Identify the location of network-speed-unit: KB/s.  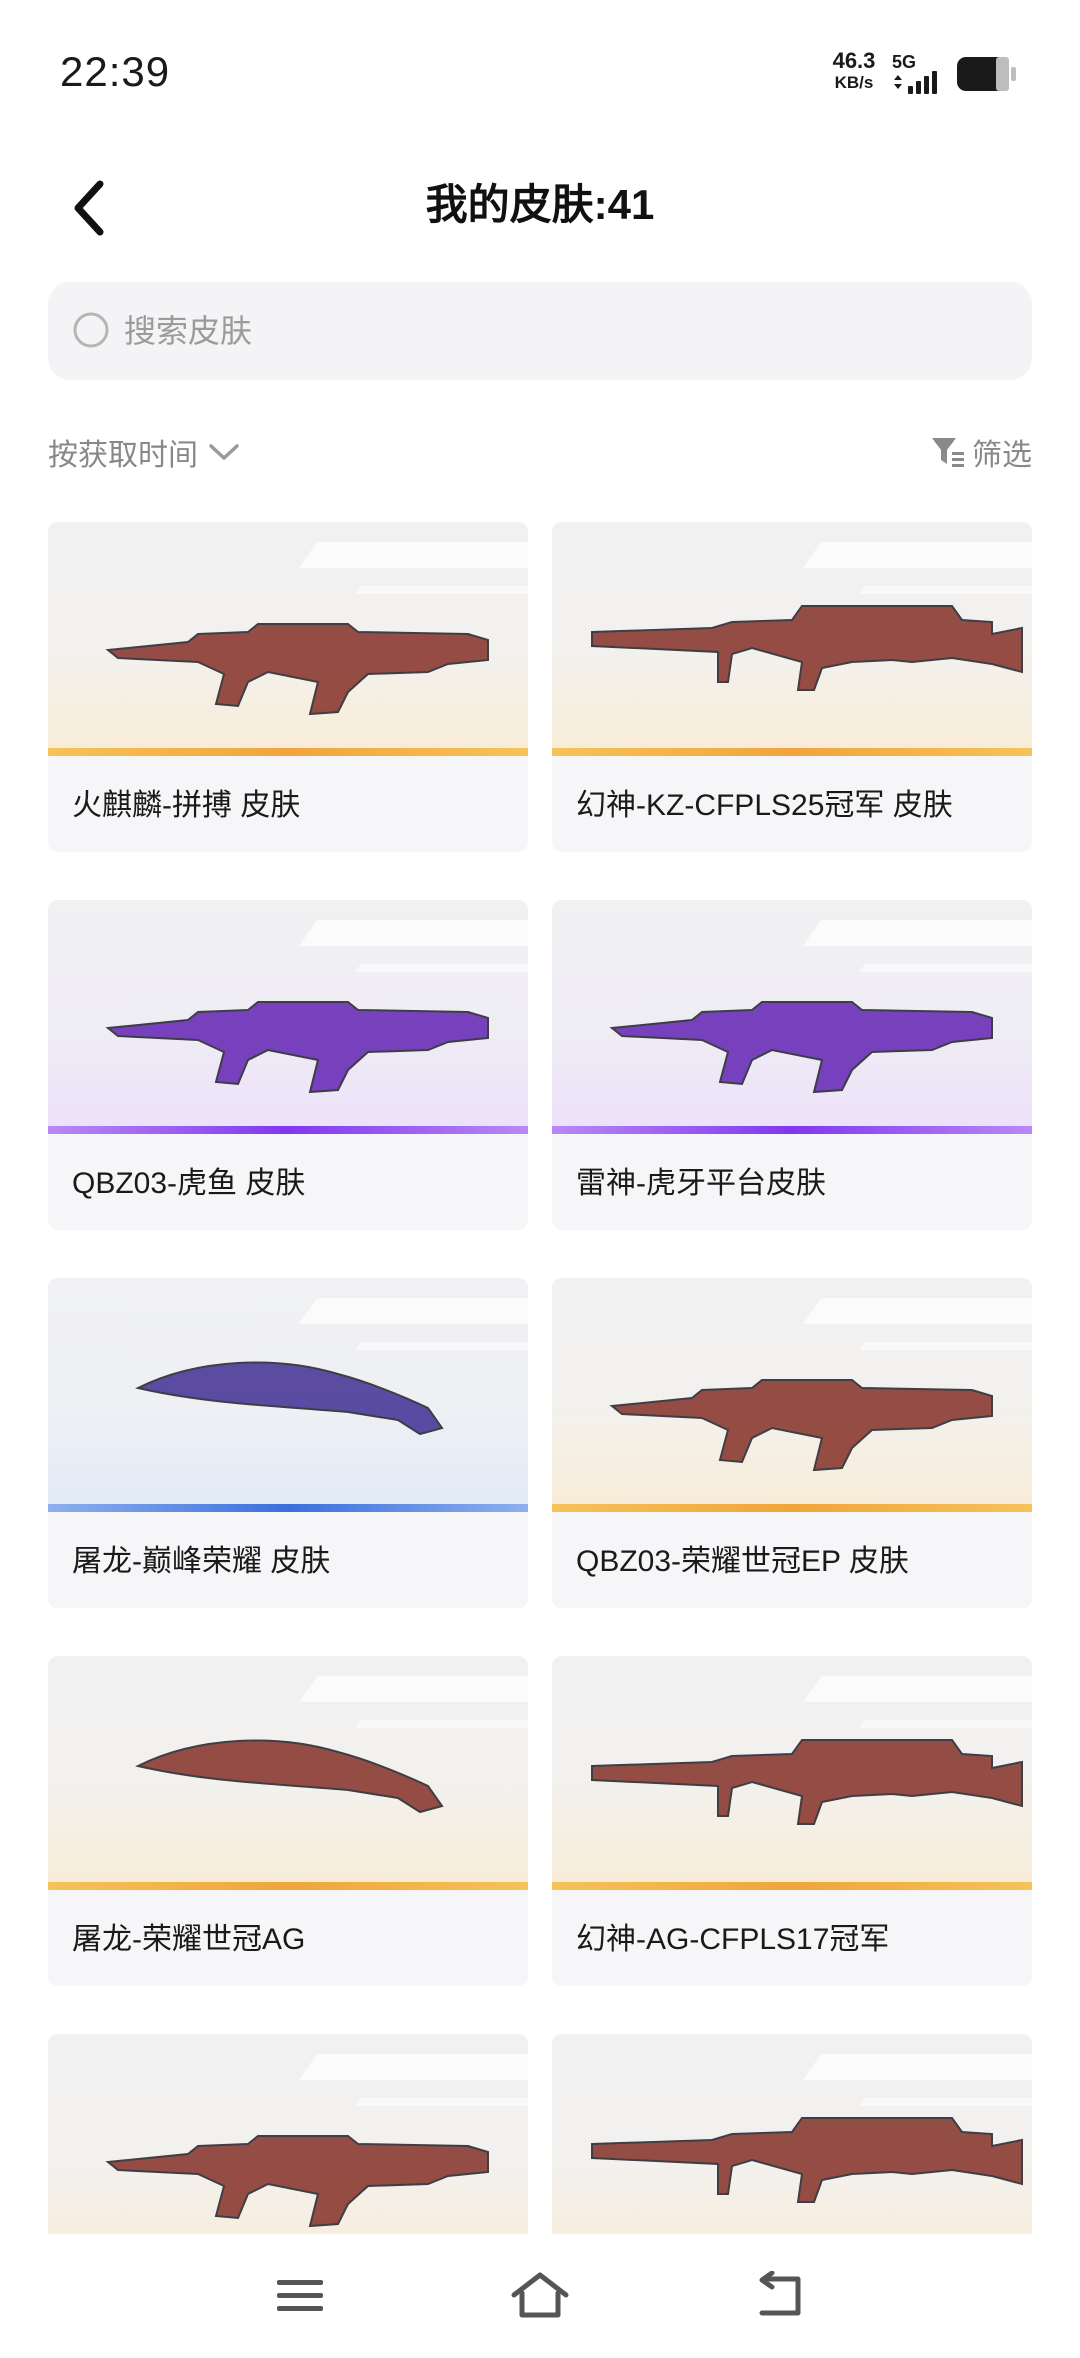
(854, 82).